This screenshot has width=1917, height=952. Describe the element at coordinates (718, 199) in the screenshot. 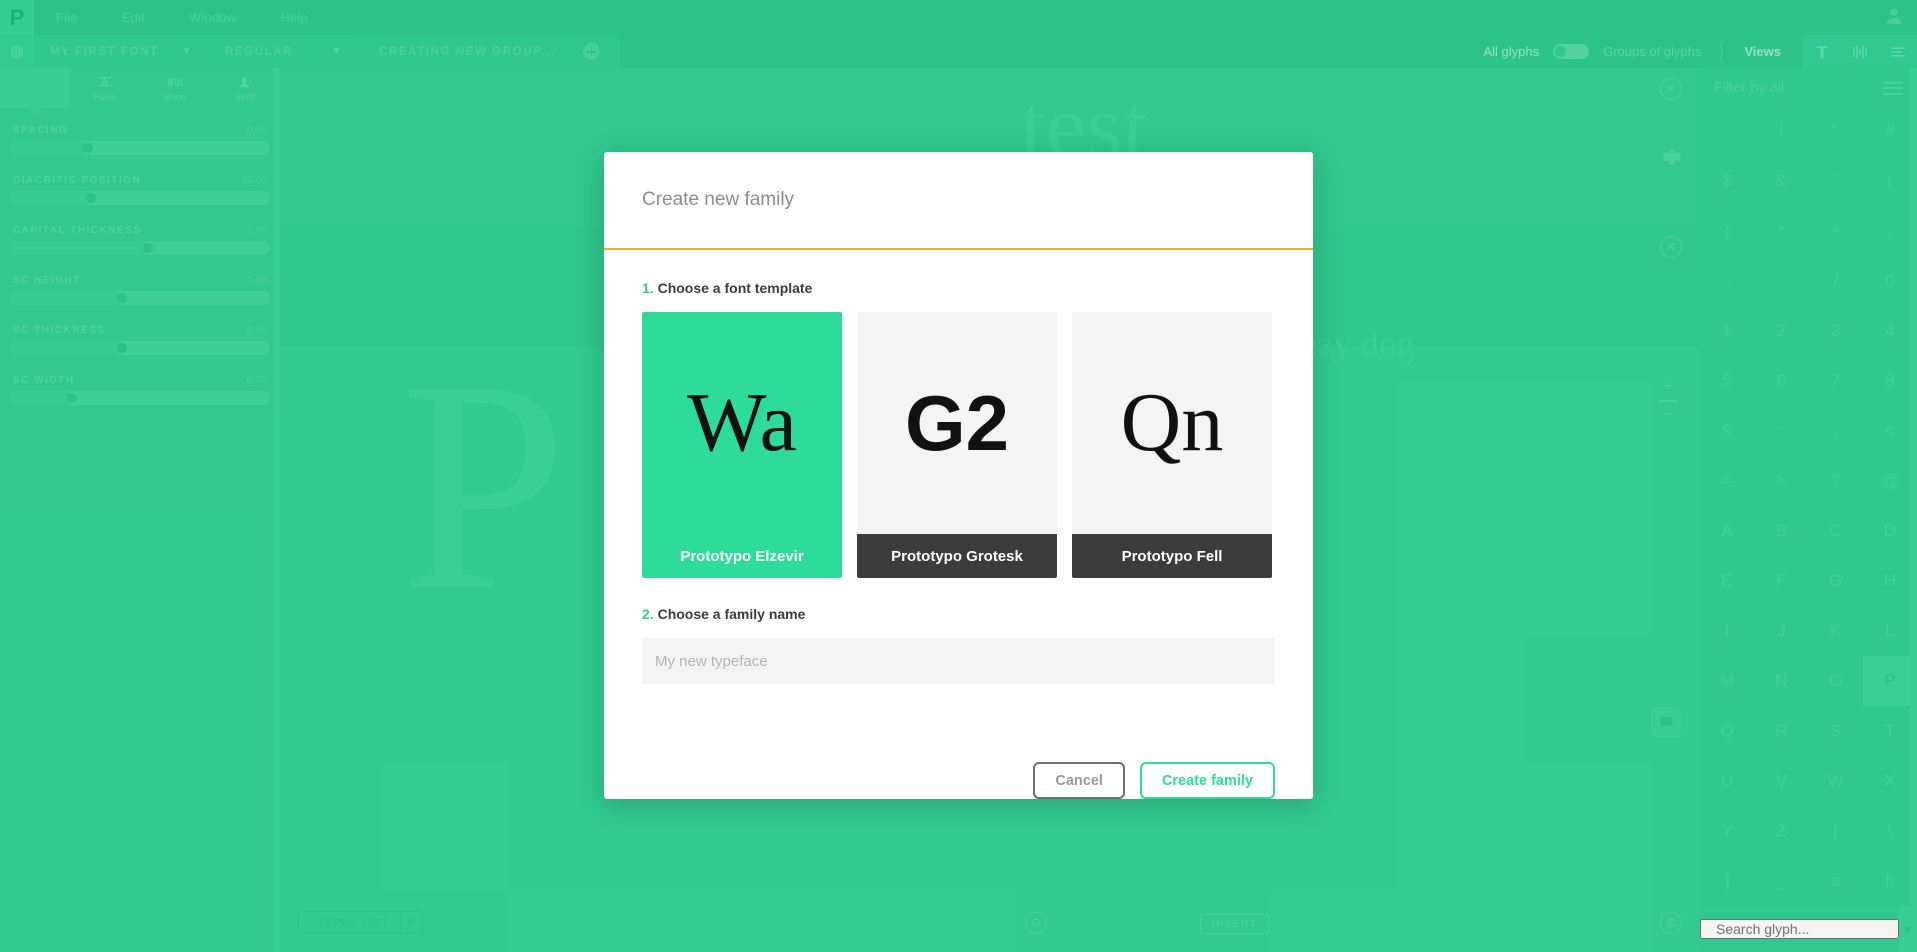

I see `dialog-title: Create new family` at that location.